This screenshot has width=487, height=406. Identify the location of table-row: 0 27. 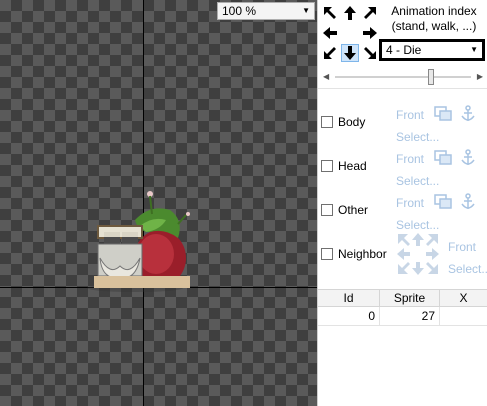
(402, 316).